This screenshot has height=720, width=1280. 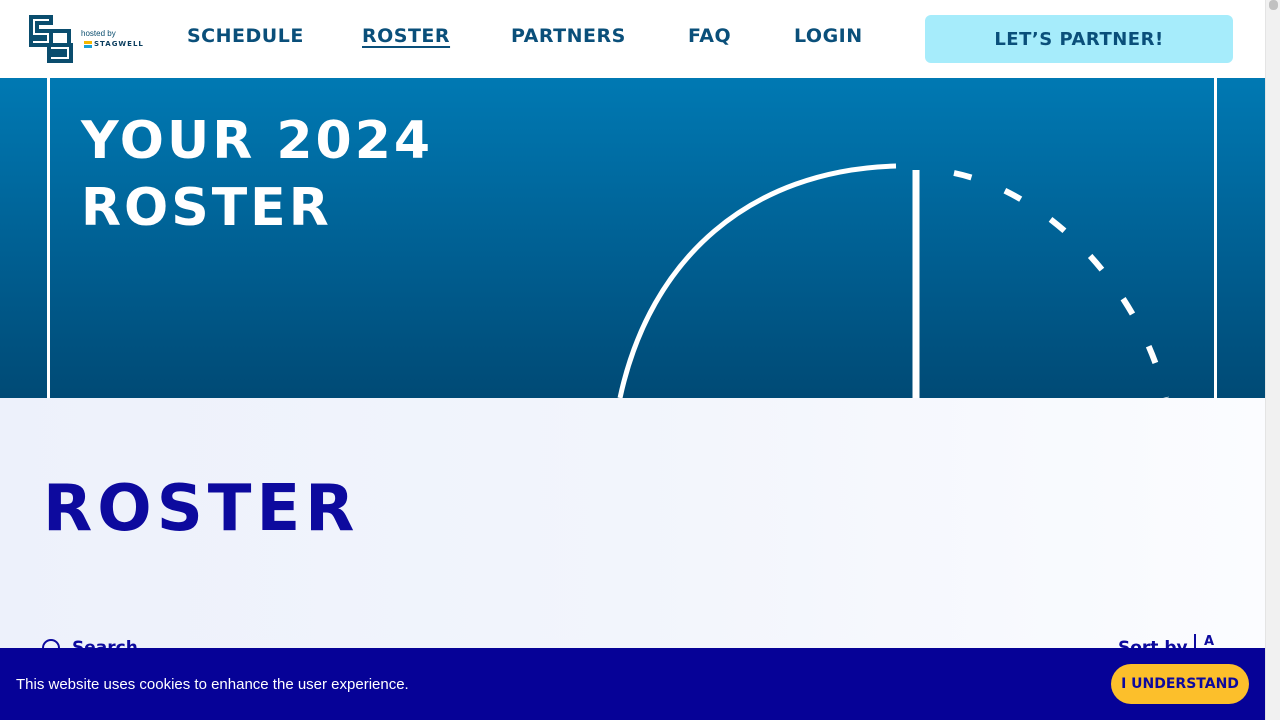 I want to click on stagwell-icon, so click(x=88, y=44).